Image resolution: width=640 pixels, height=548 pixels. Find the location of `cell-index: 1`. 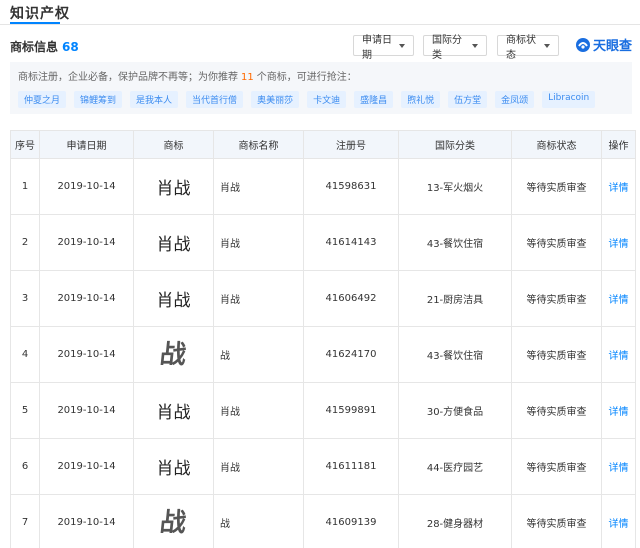

cell-index: 1 is located at coordinates (25, 186).